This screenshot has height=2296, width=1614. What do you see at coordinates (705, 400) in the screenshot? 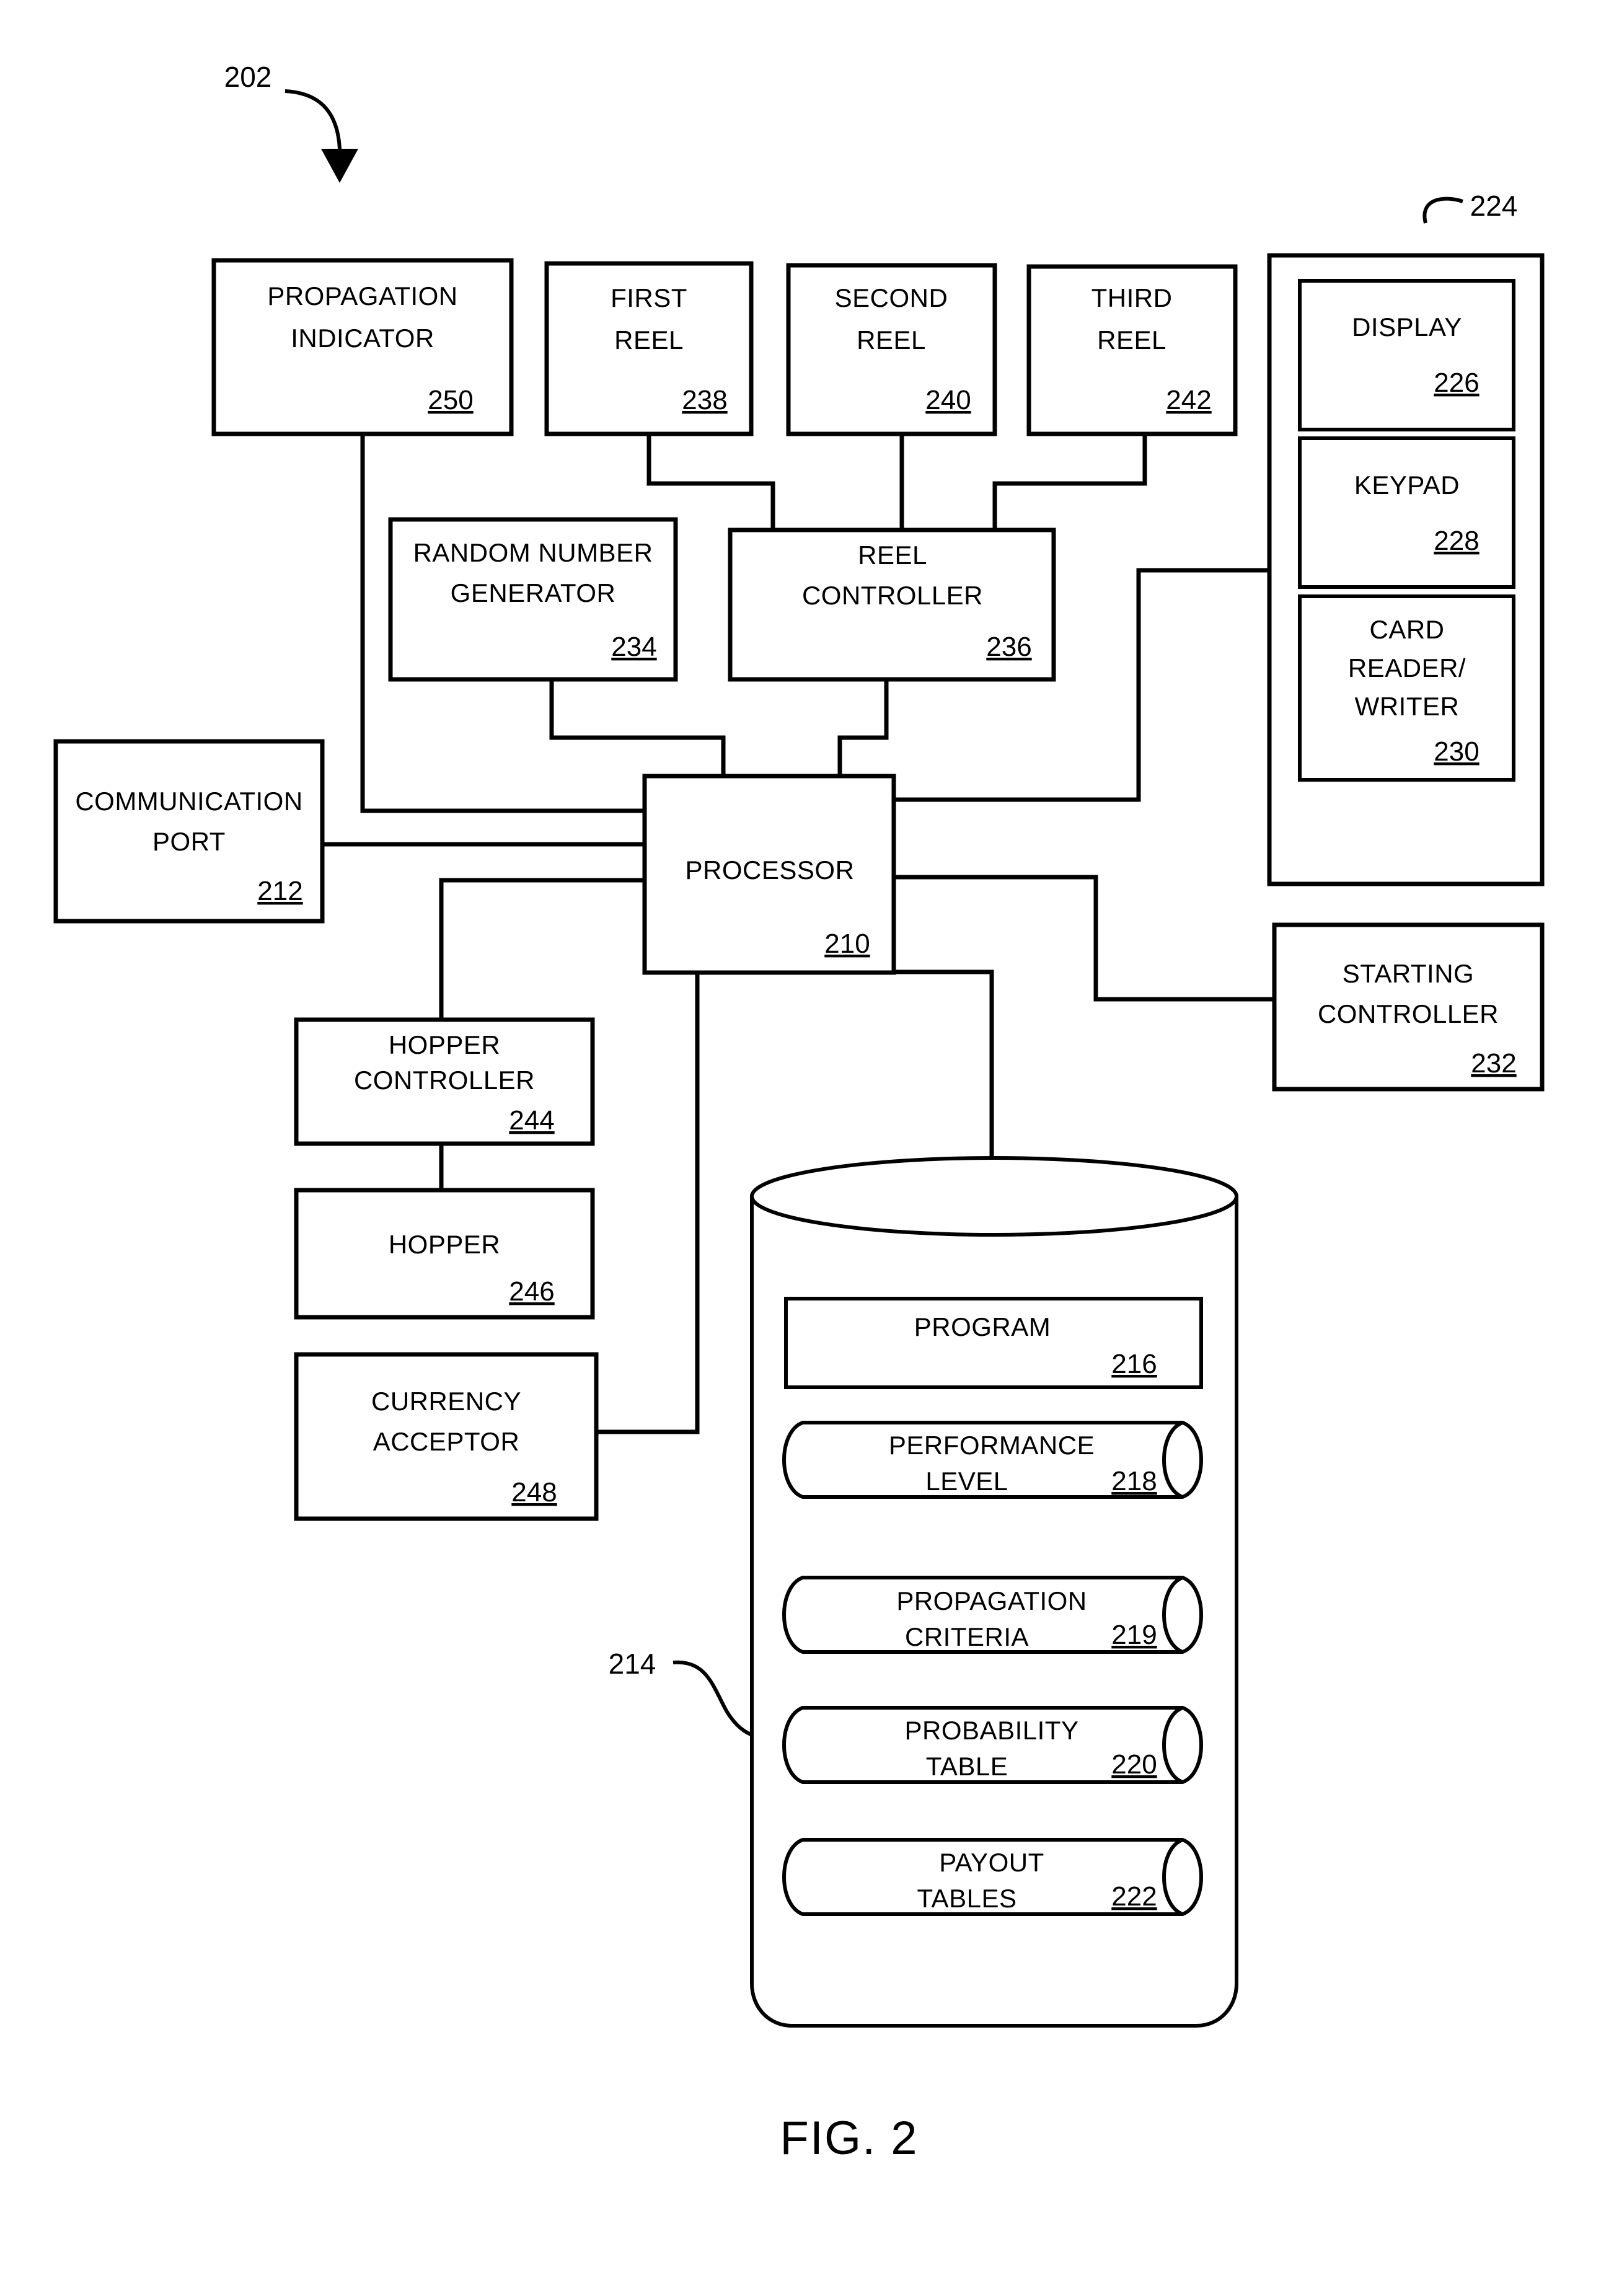
I see `first-reel-ref: 238` at bounding box center [705, 400].